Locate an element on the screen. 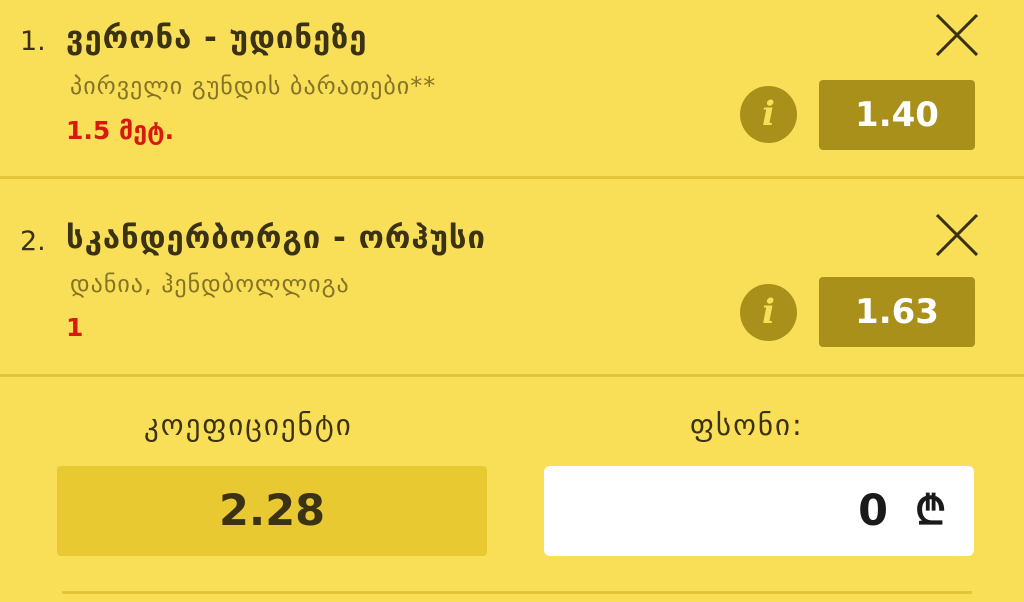 This screenshot has width=1024, height=602. bet-number: 2. is located at coordinates (33, 241).